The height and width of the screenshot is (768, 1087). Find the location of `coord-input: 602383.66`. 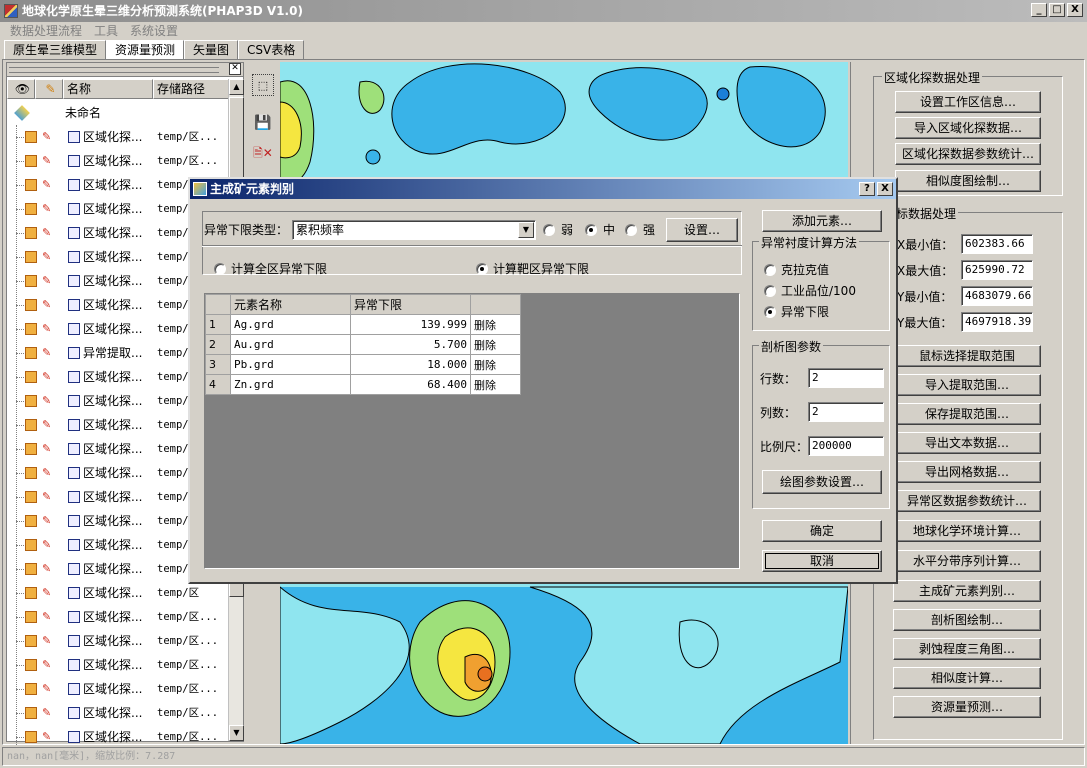

coord-input: 602383.66 is located at coordinates (997, 244).